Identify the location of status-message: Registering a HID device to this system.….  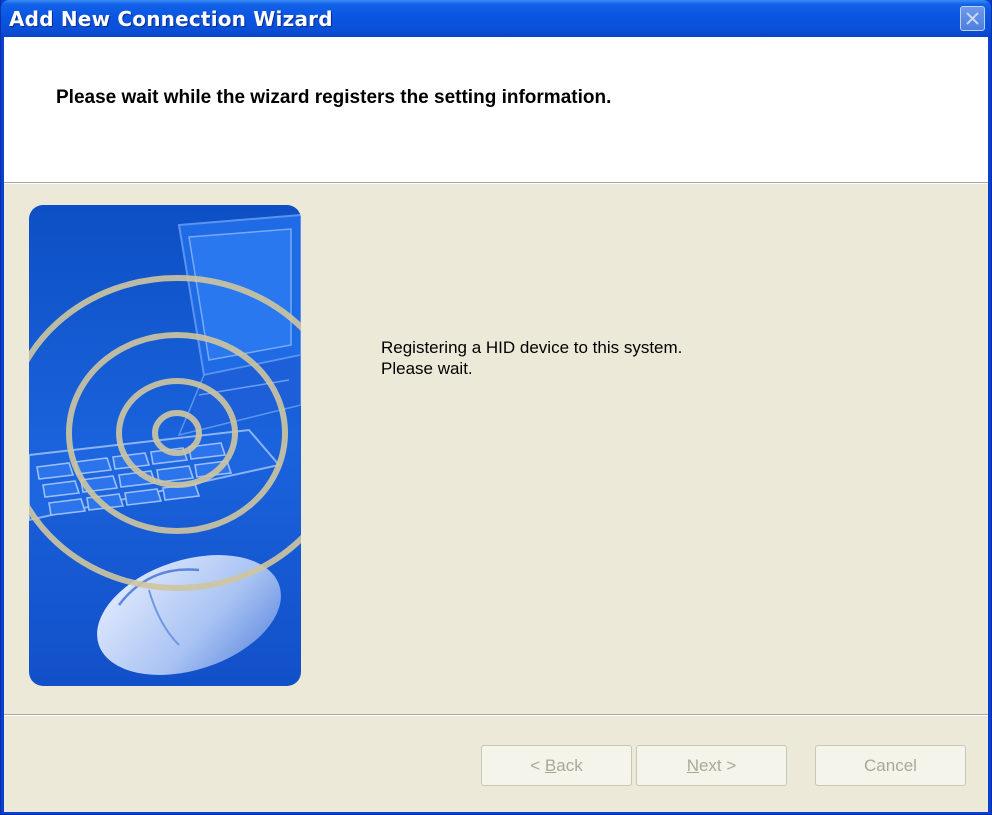
(531, 358).